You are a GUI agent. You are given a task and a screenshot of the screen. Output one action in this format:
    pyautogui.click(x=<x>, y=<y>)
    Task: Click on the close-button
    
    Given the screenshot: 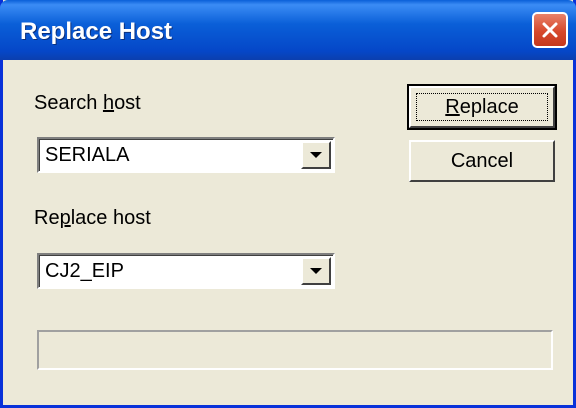 What is the action you would take?
    pyautogui.click(x=550, y=30)
    